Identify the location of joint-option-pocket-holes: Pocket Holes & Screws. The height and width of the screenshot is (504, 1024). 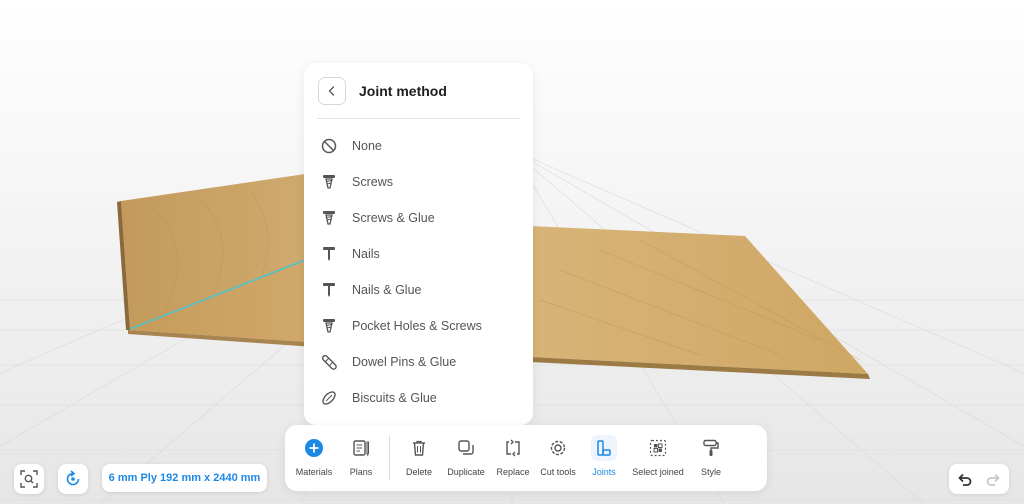
(418, 326).